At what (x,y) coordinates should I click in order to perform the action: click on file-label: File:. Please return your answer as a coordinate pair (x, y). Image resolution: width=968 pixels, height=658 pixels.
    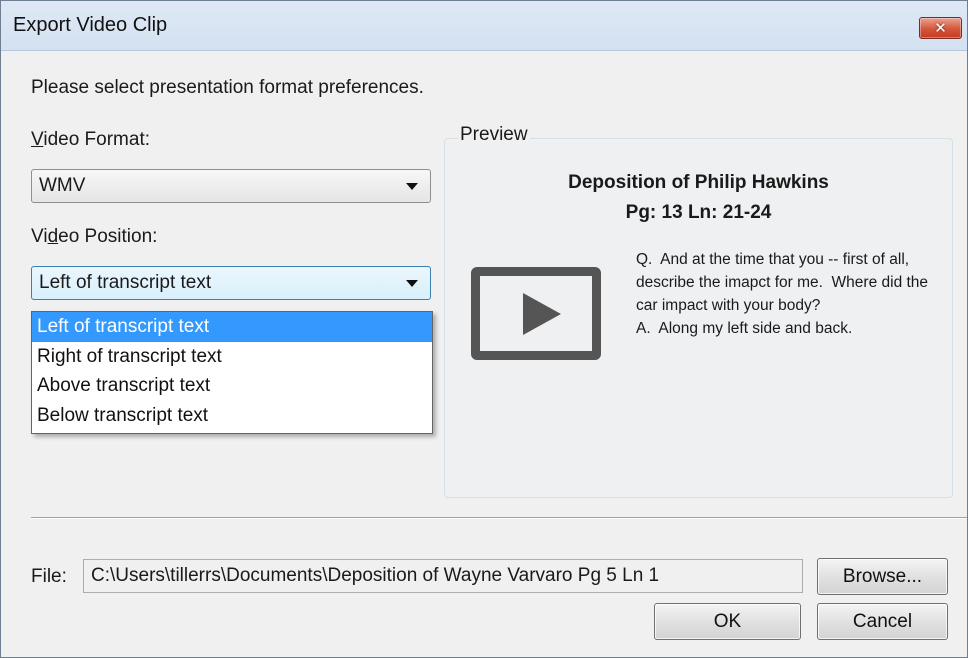
    Looking at the image, I should click on (49, 576).